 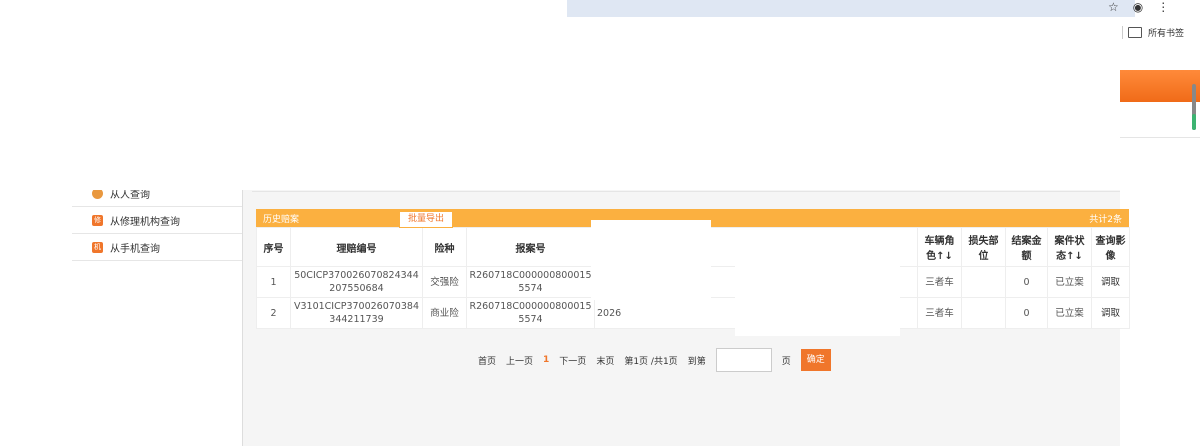 What do you see at coordinates (487, 360) in the screenshot?
I see `first-page-link: 首页` at bounding box center [487, 360].